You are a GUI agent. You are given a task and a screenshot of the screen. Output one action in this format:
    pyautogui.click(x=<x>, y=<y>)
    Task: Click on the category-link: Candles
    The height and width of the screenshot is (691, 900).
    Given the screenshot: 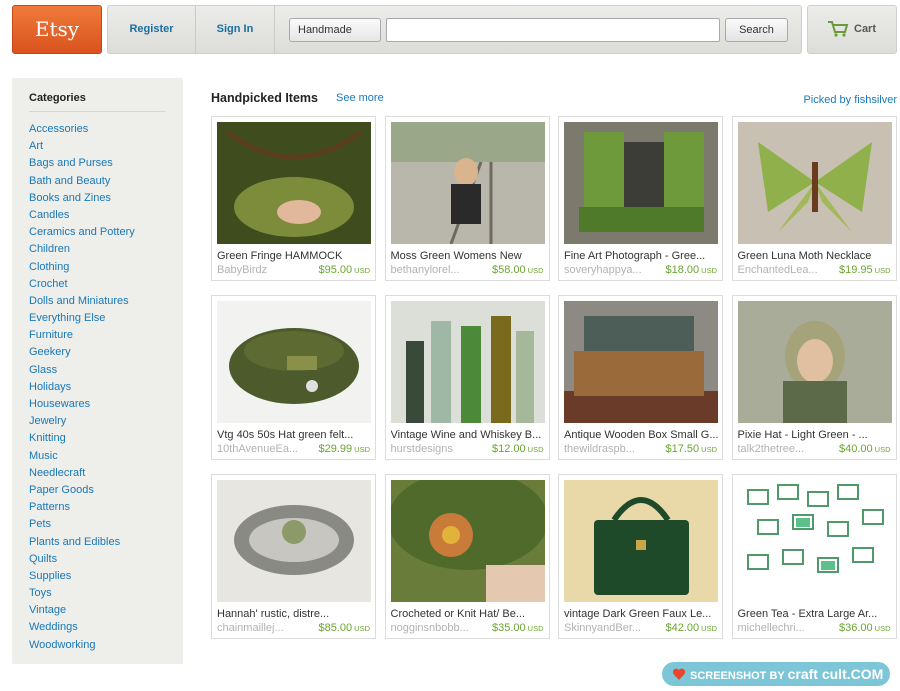 What is the action you would take?
    pyautogui.click(x=82, y=216)
    